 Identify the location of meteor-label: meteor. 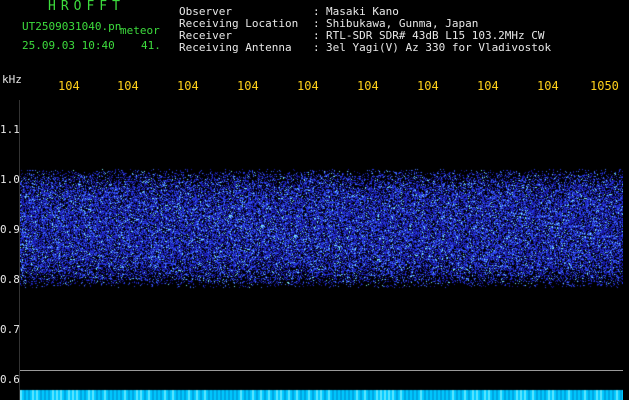
(140, 30).